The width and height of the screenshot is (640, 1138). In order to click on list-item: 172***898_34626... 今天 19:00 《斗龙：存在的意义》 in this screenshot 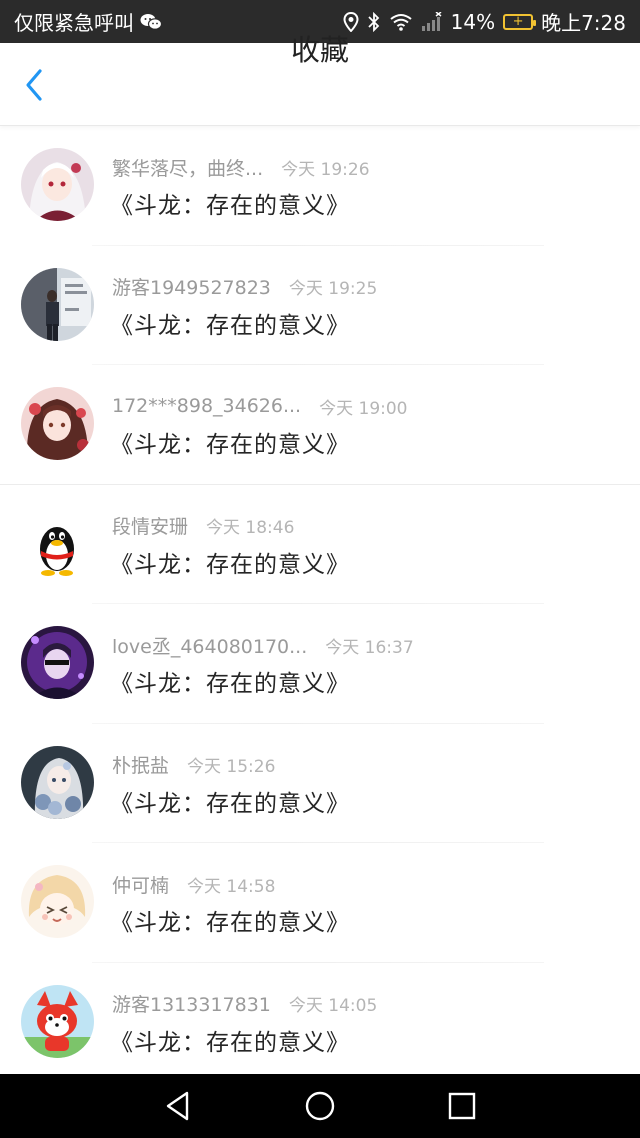, I will do `click(320, 425)`.